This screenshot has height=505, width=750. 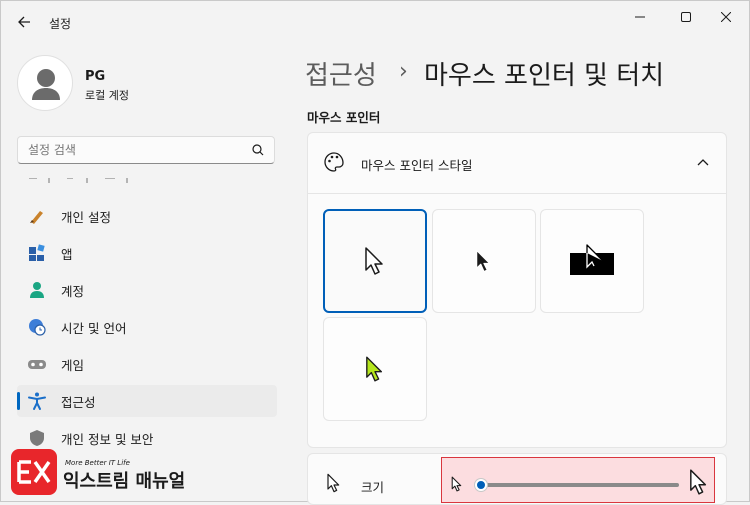 I want to click on avatar, so click(x=45, y=83).